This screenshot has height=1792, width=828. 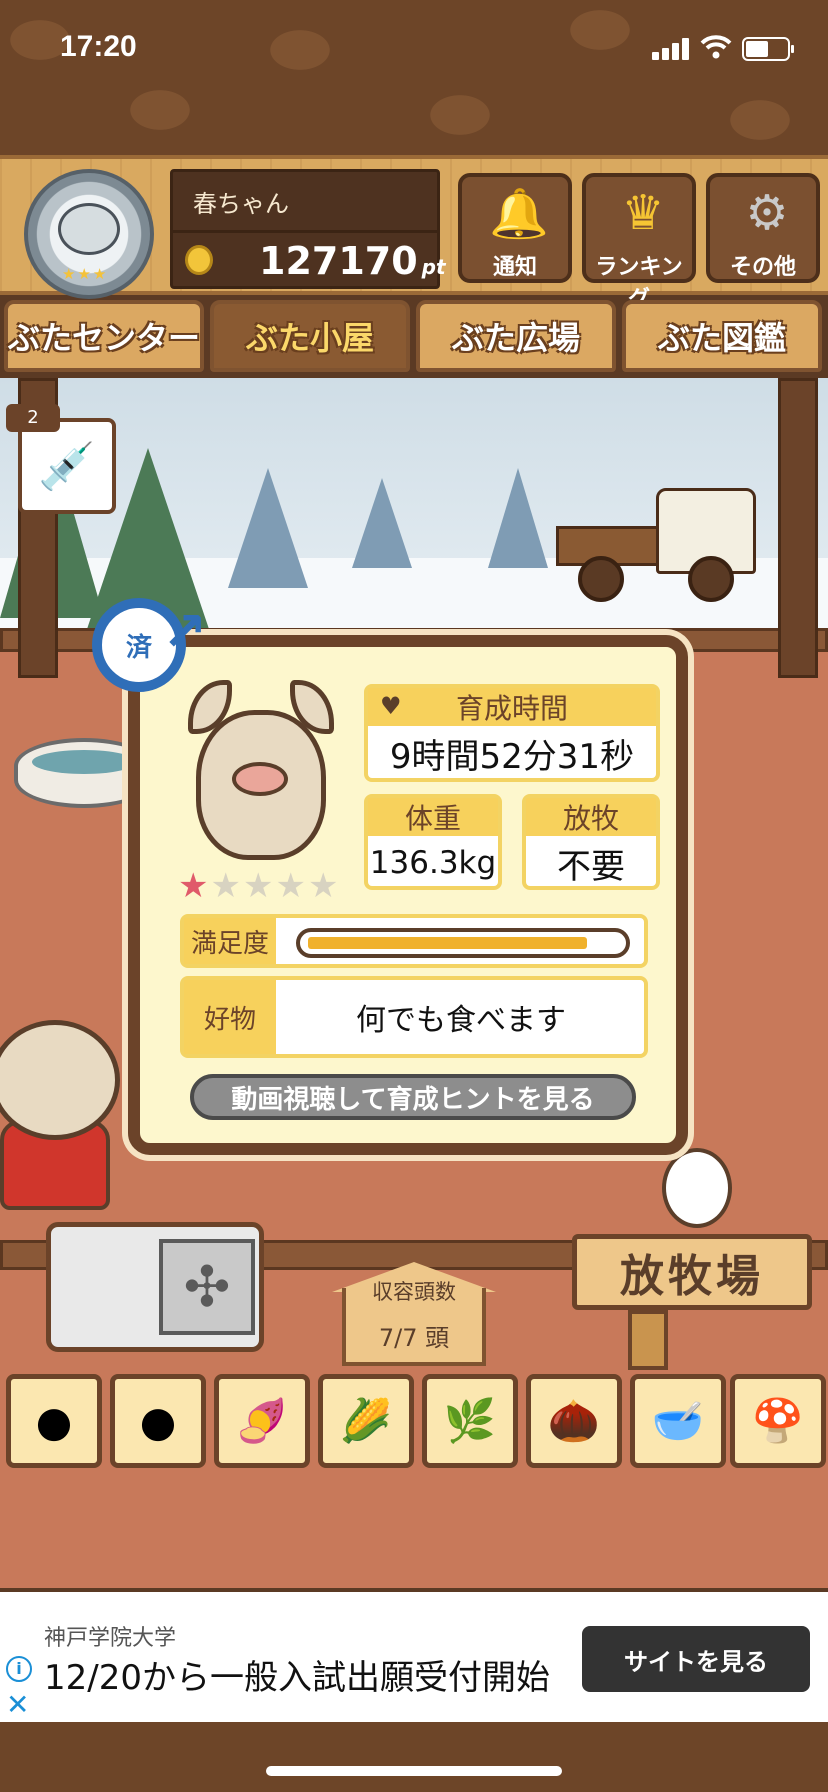 I want to click on truffle-icon: 🍄, so click(x=778, y=1420).